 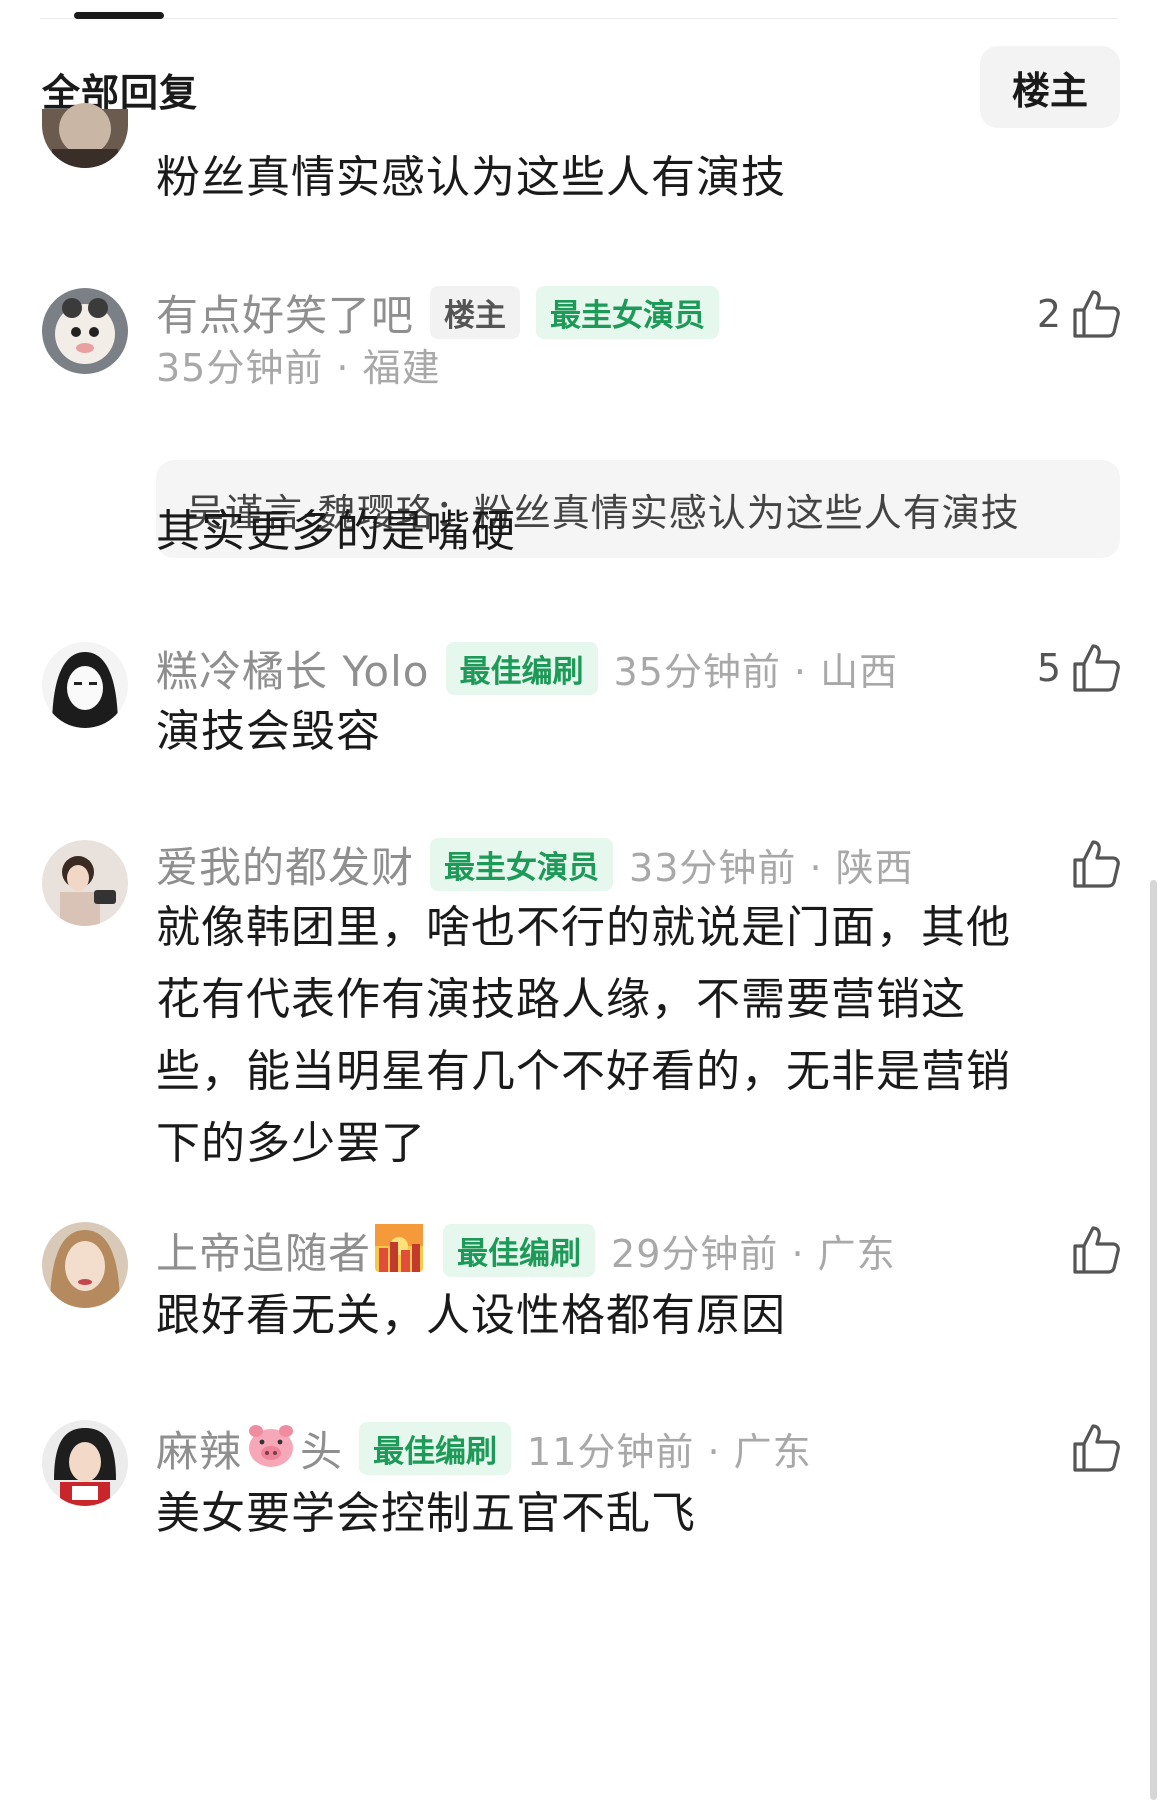 What do you see at coordinates (336, 531) in the screenshot?
I see `comment-text: 其实更多的是嘴硬` at bounding box center [336, 531].